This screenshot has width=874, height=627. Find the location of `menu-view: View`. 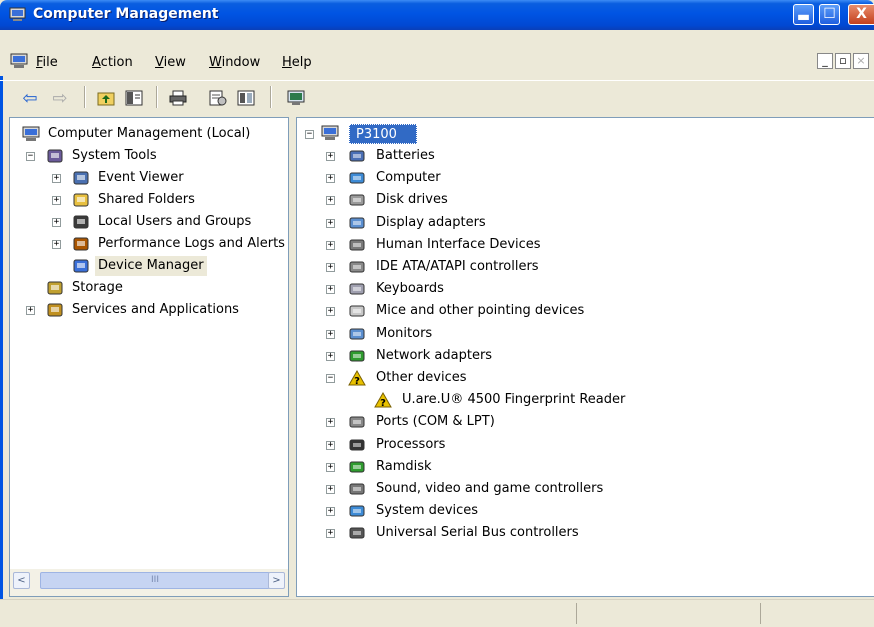

menu-view: View is located at coordinates (170, 62).